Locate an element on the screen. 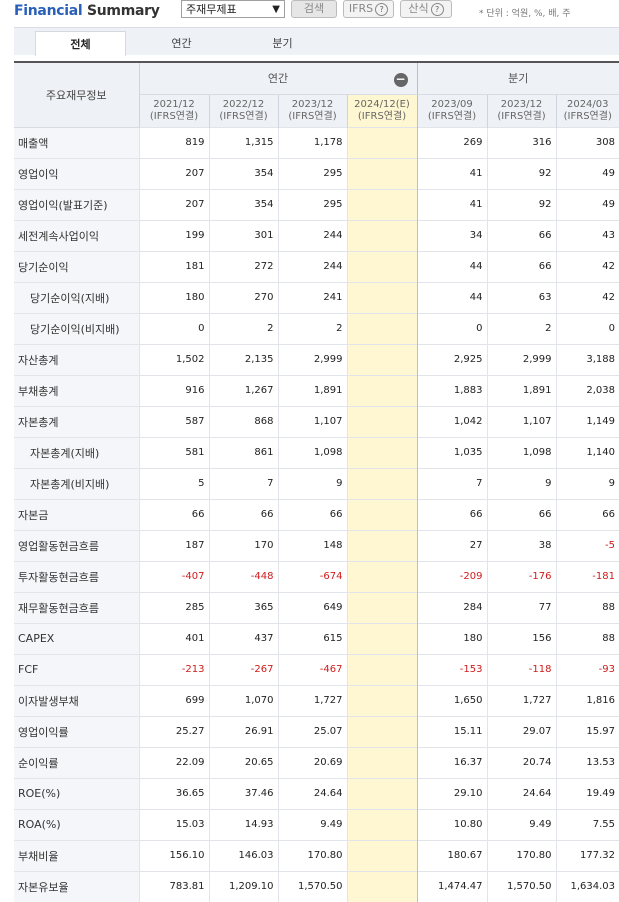 Image resolution: width=619 pixels, height=902 pixels. row-label: 당기순이익 is located at coordinates (76, 266).